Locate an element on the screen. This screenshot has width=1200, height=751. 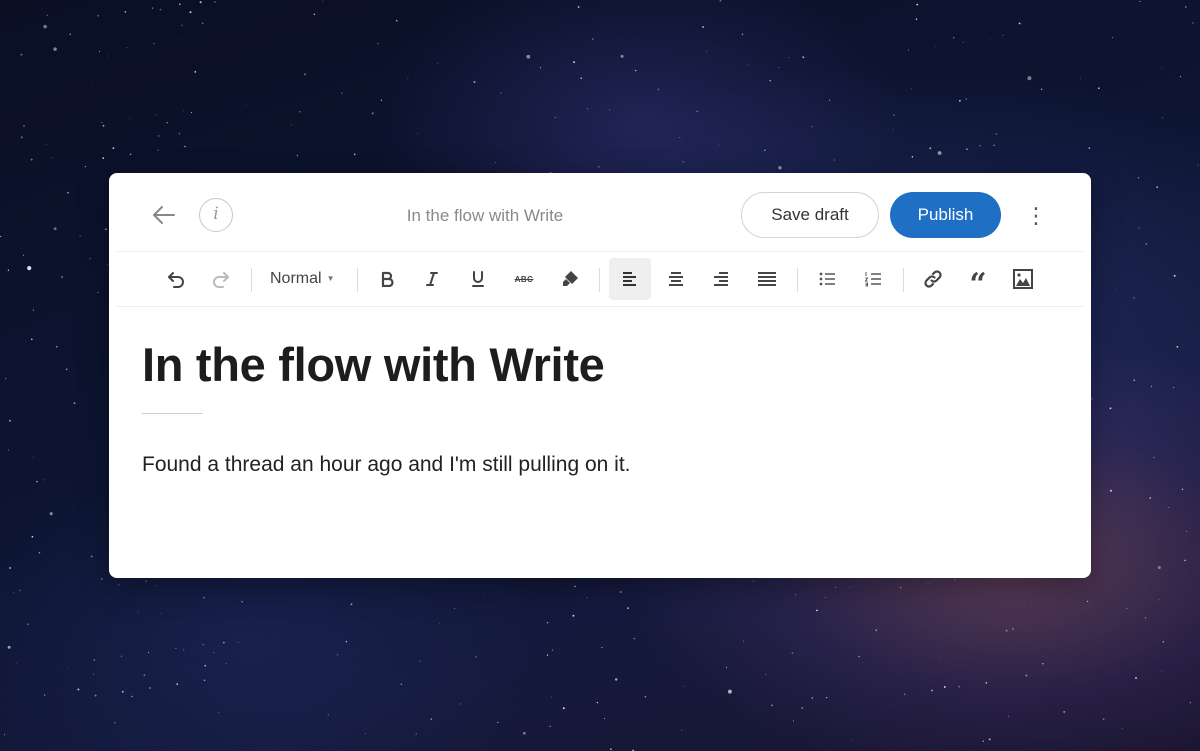
info-icon: i is located at coordinates (216, 214).